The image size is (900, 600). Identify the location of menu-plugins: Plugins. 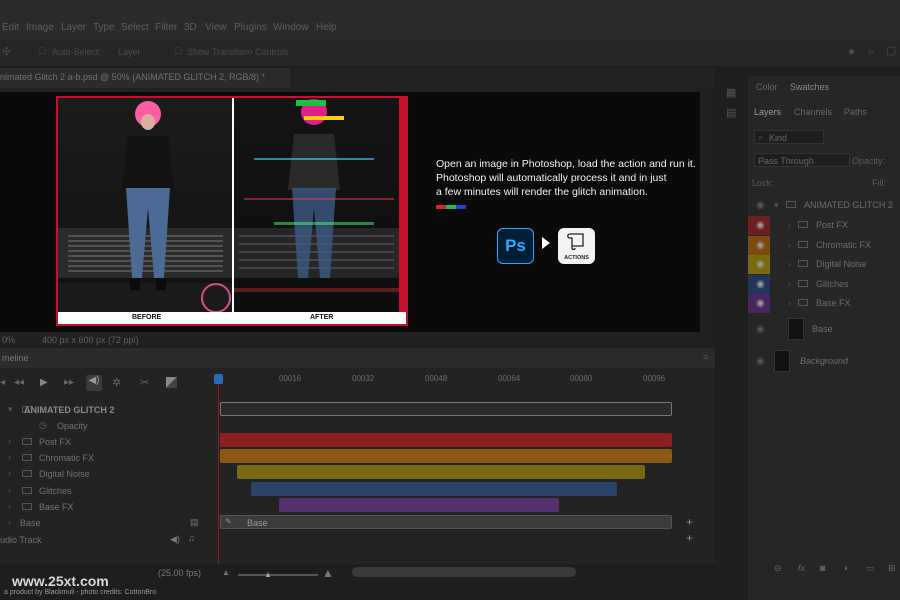
(250, 27).